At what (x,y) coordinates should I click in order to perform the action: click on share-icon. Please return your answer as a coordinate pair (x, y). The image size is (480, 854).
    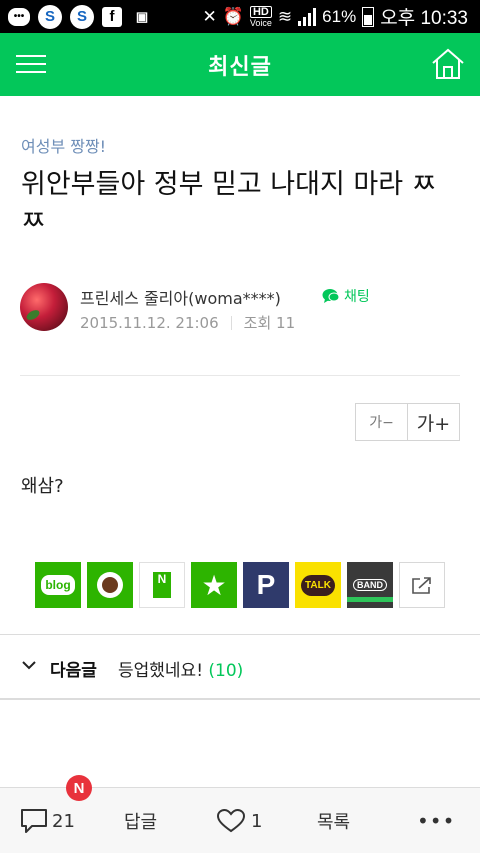
    Looking at the image, I should click on (421, 585).